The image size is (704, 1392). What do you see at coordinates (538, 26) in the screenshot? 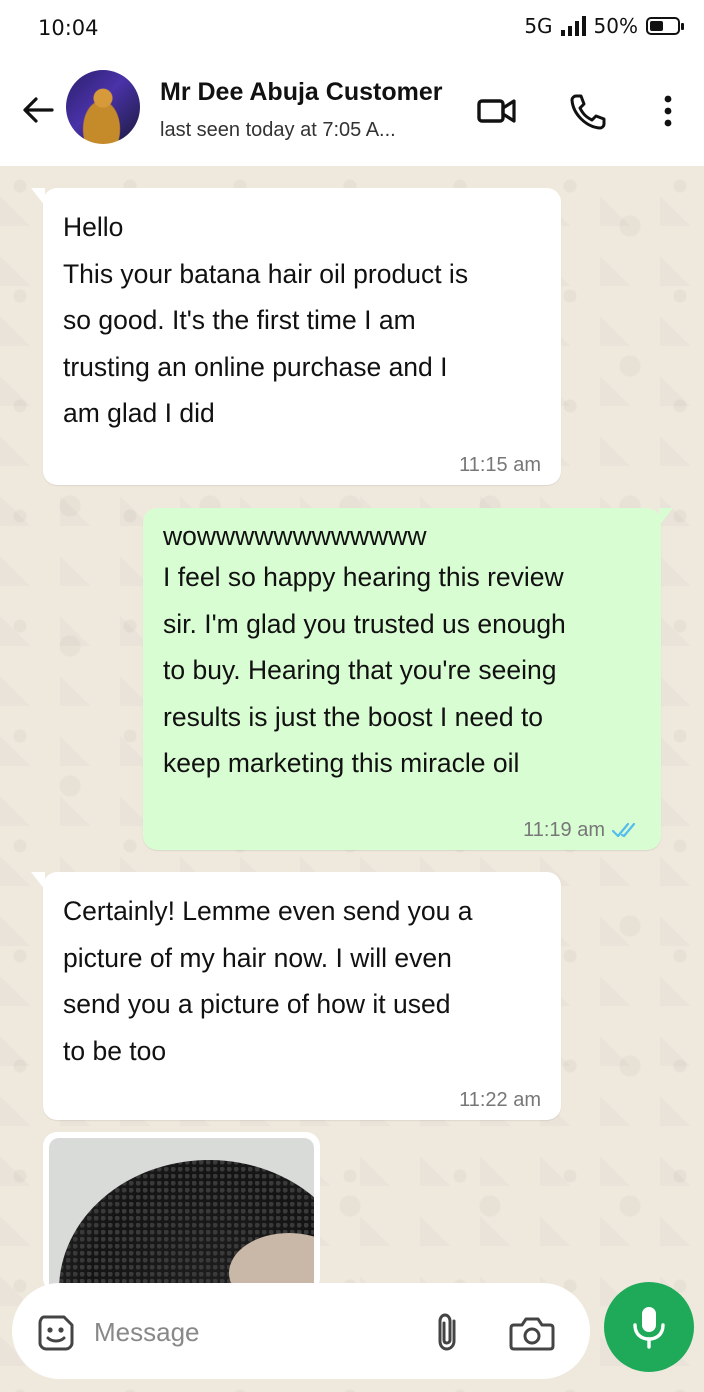
I see `network-label: 5G` at bounding box center [538, 26].